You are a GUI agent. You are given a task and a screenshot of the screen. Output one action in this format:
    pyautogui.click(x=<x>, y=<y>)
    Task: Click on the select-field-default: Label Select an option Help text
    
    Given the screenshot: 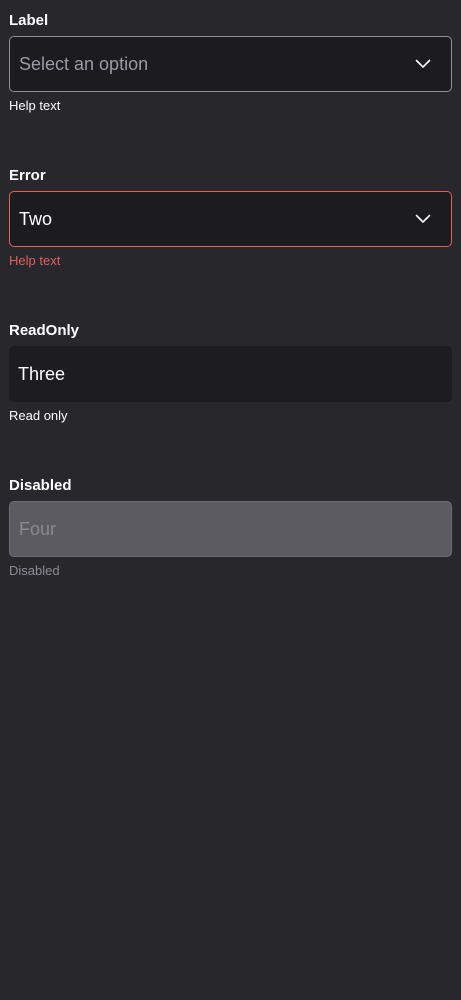 What is the action you would take?
    pyautogui.click(x=230, y=67)
    